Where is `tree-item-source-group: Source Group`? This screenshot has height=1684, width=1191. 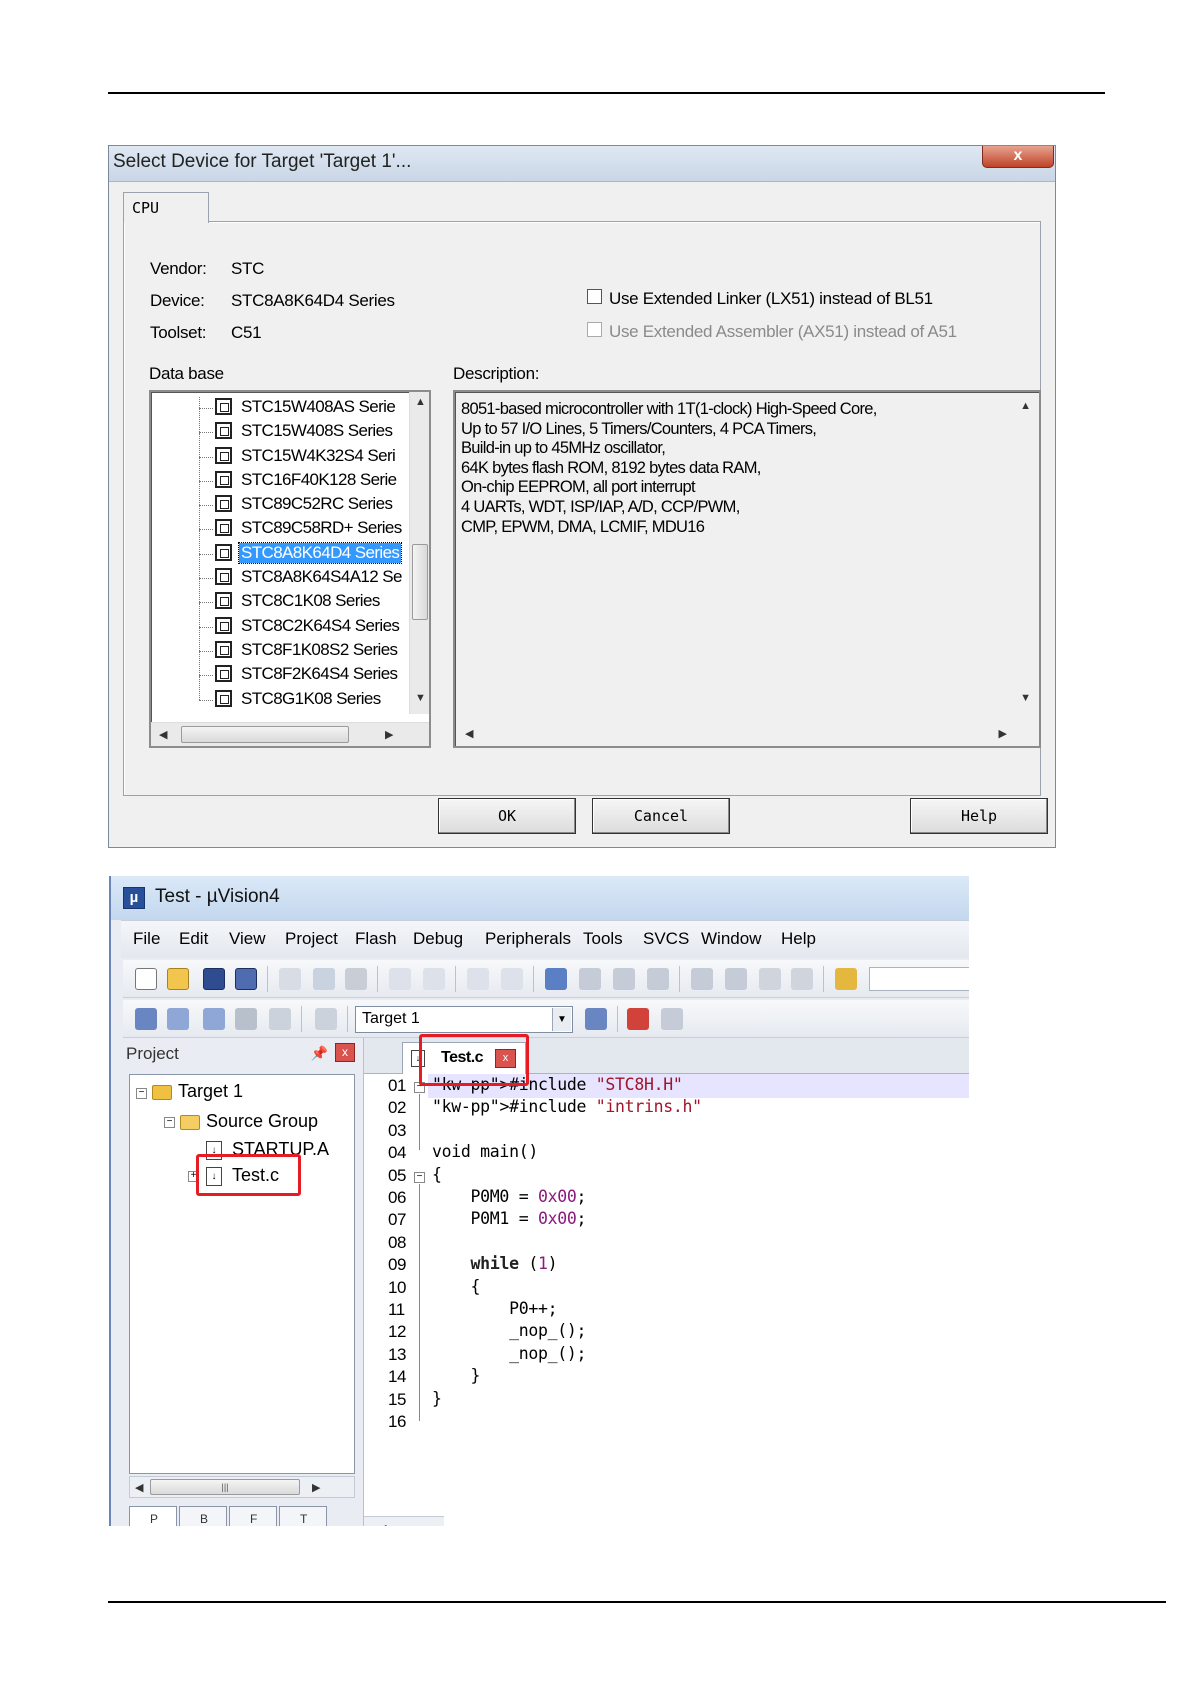 tree-item-source-group: Source Group is located at coordinates (262, 1121).